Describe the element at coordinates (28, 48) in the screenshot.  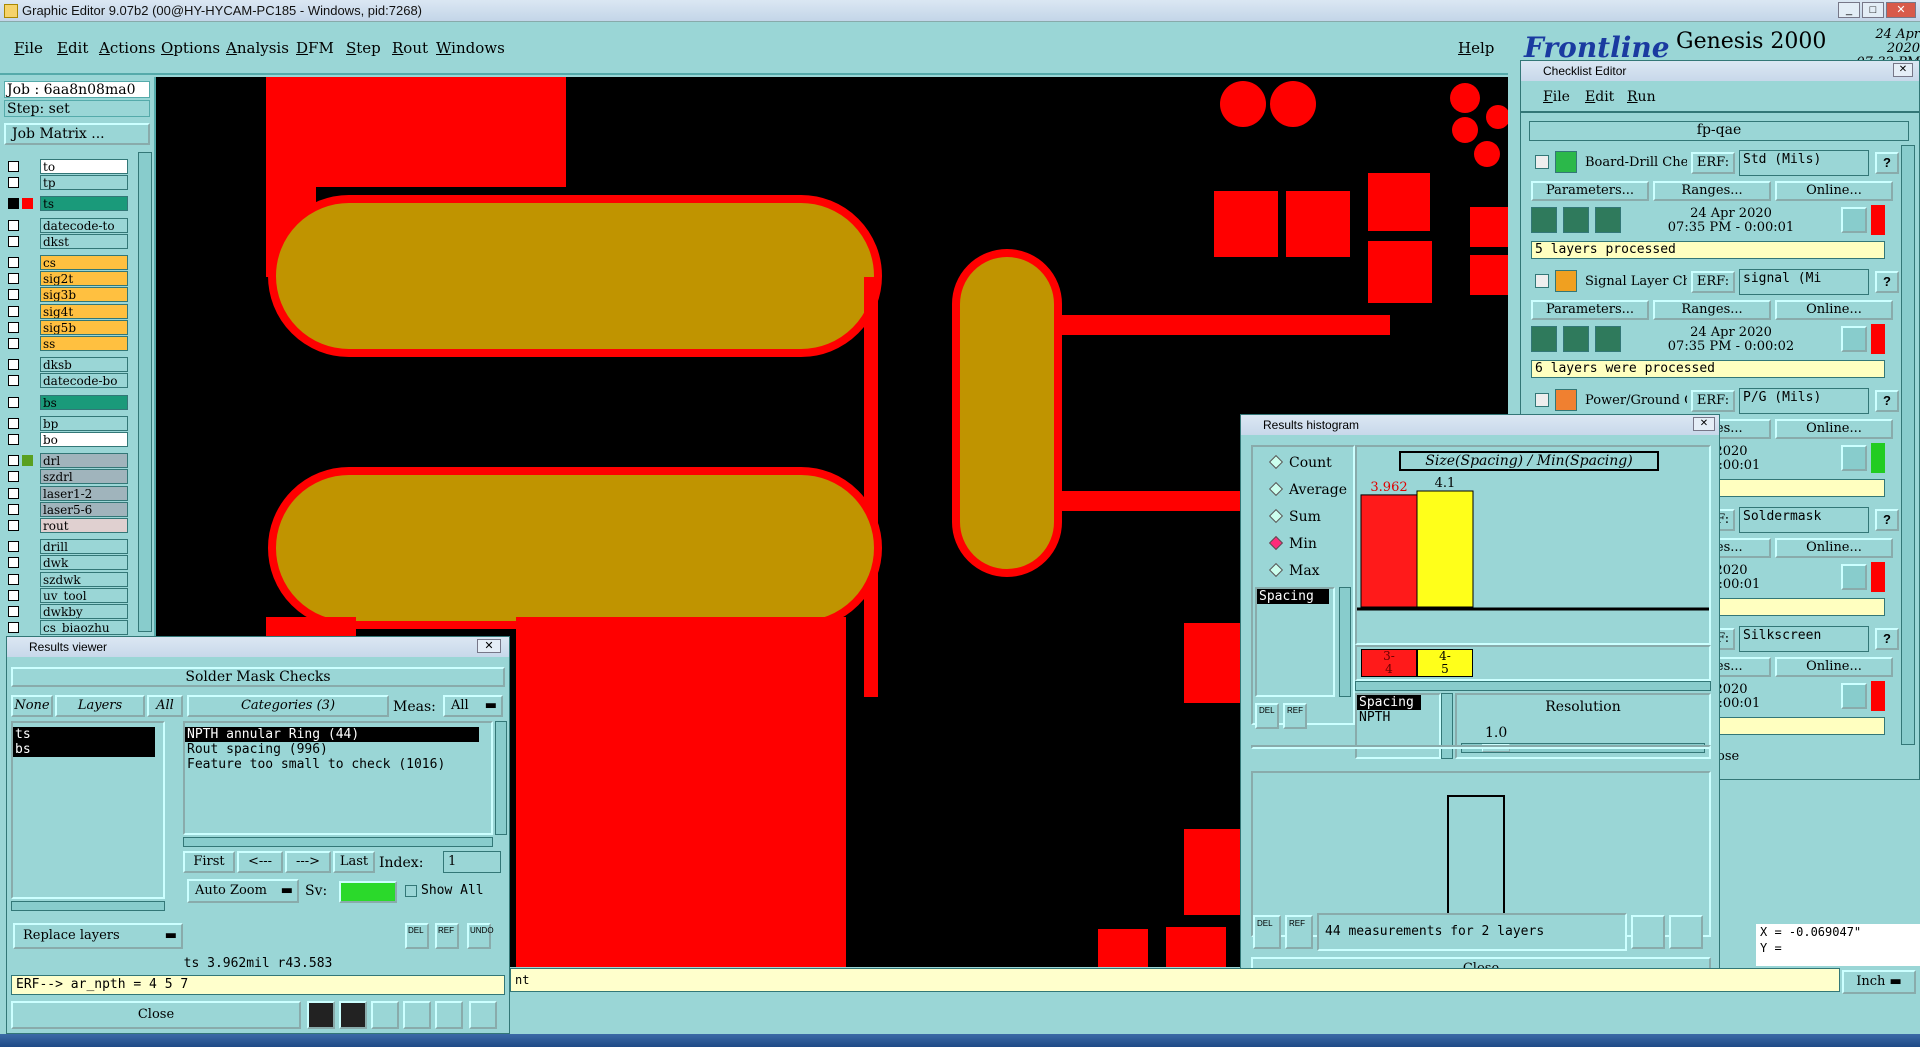
I see `menu-file: File` at that location.